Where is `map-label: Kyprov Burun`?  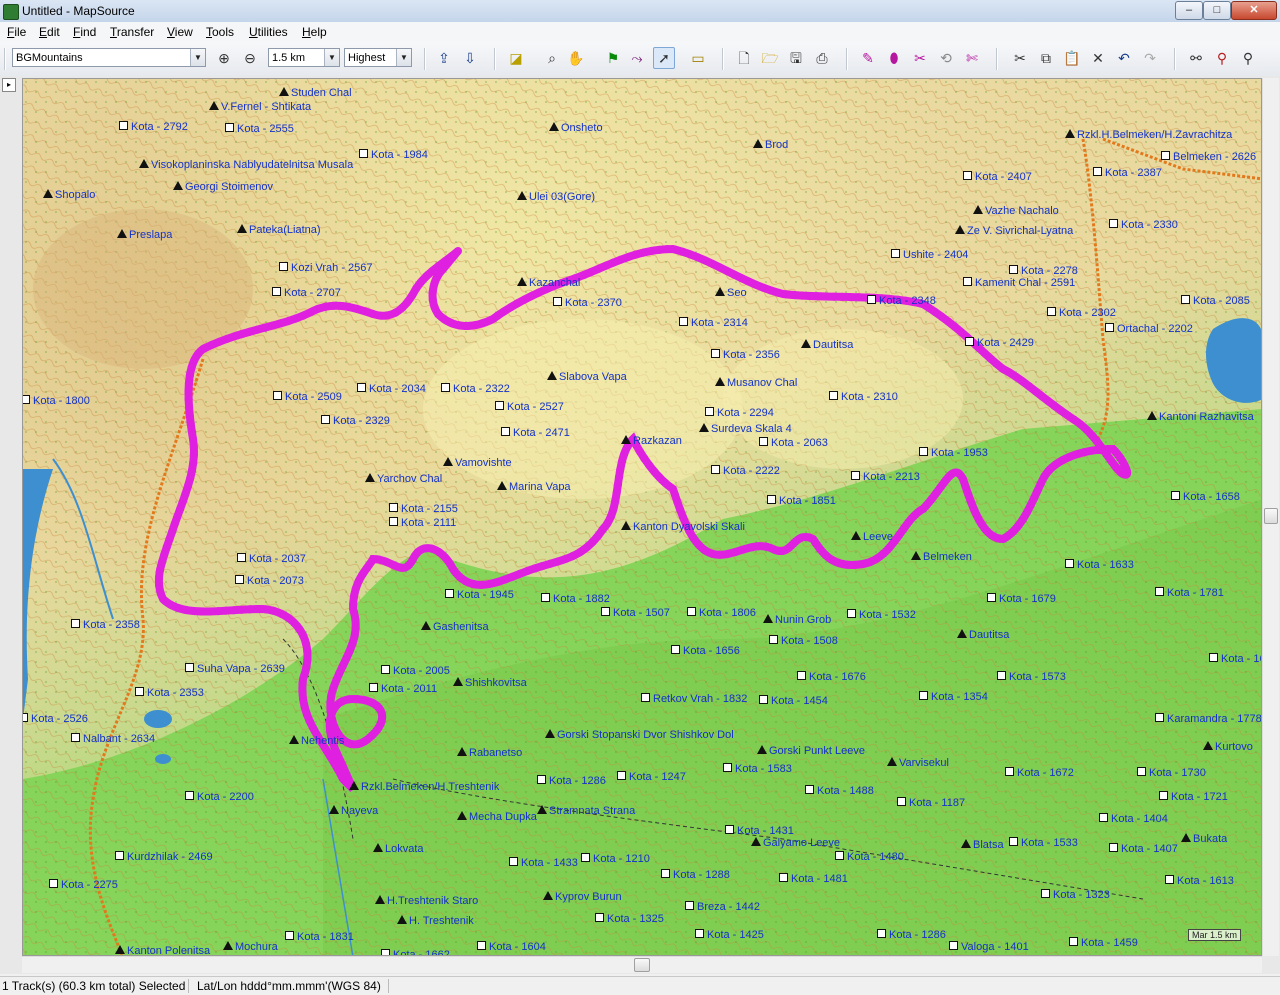
map-label: Kyprov Burun is located at coordinates (582, 896).